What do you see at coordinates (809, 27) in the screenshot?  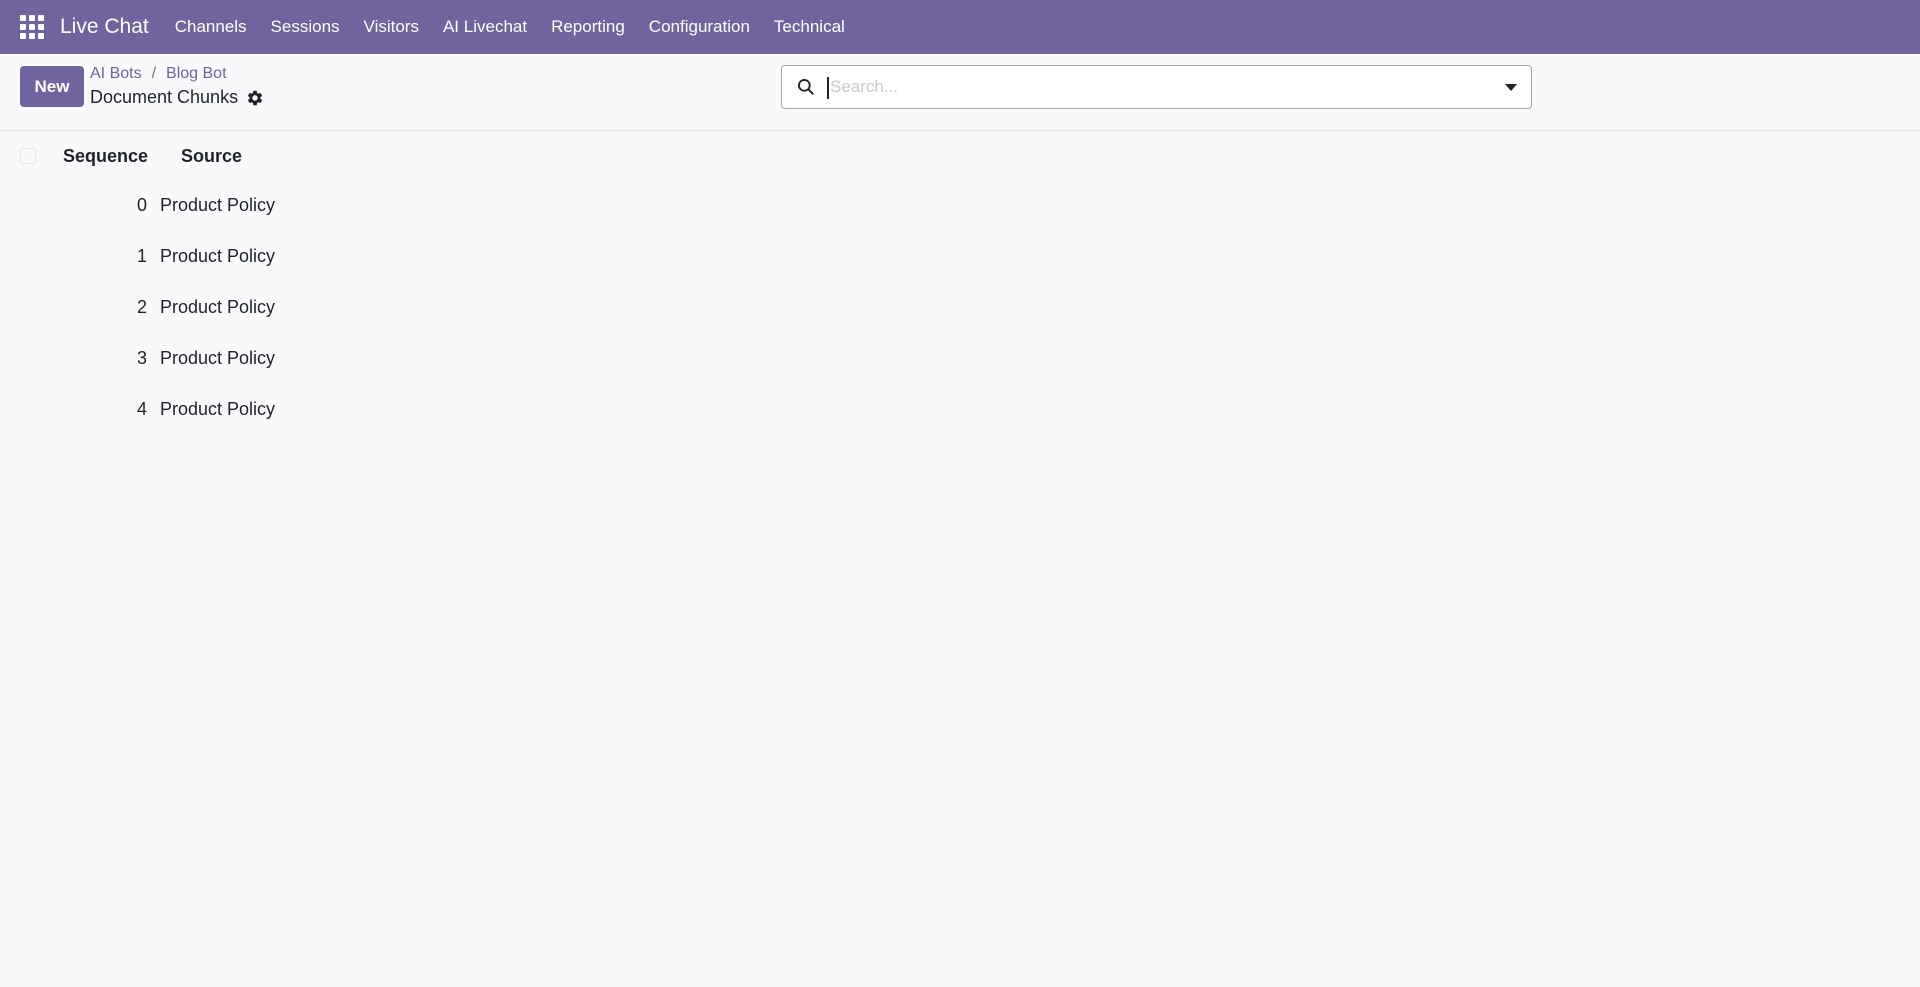 I see `menu-item-technical: Technical` at bounding box center [809, 27].